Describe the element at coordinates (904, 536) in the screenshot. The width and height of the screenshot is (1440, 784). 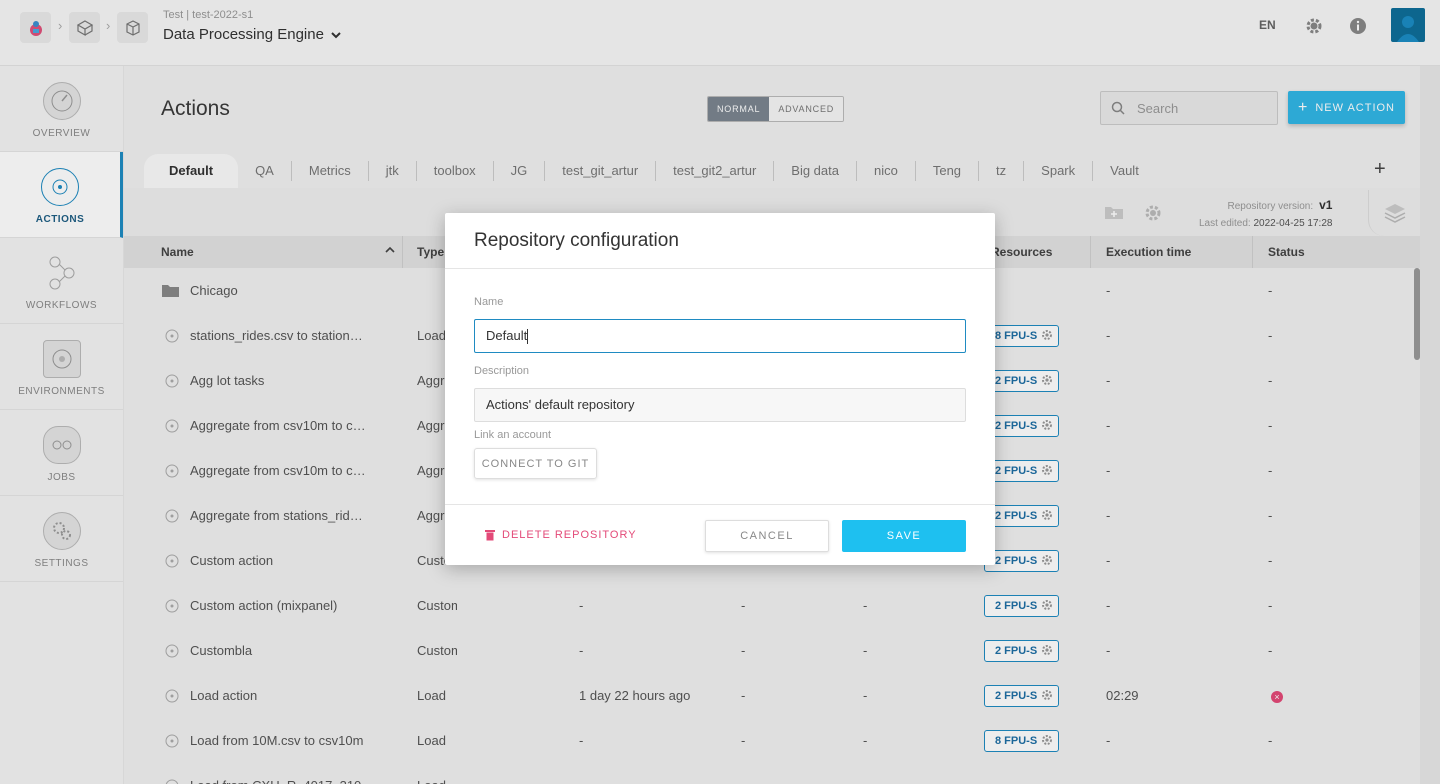
I see `save-button: SAVE` at that location.